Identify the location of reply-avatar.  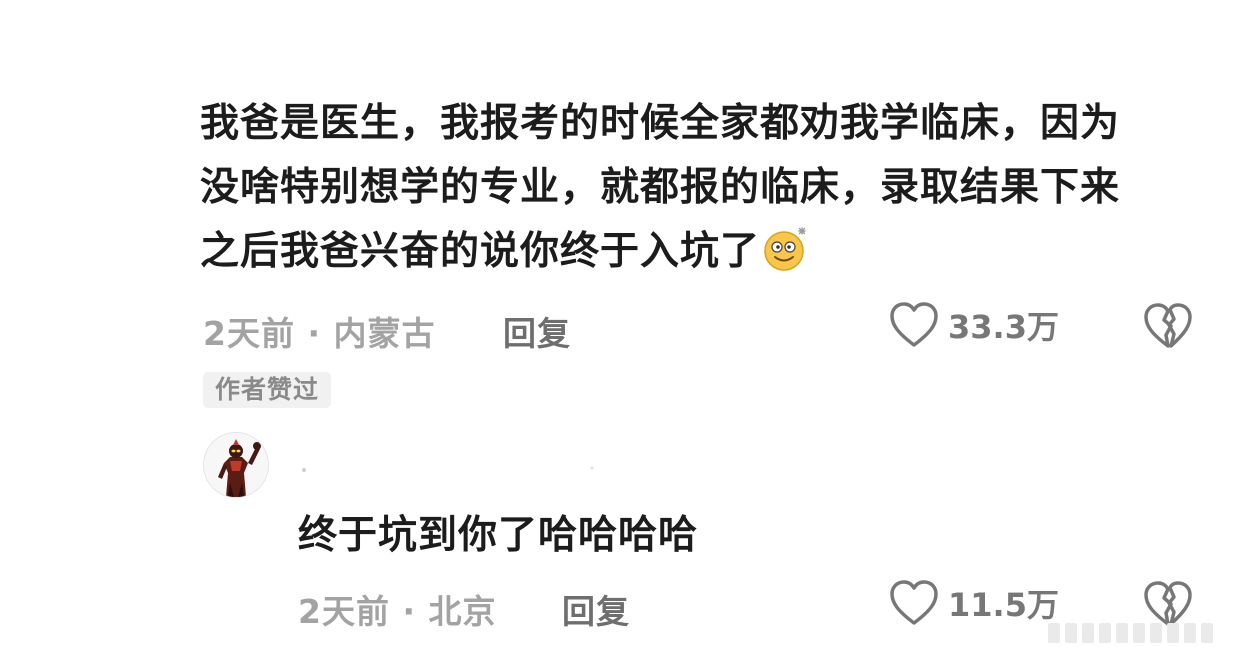
(236, 465).